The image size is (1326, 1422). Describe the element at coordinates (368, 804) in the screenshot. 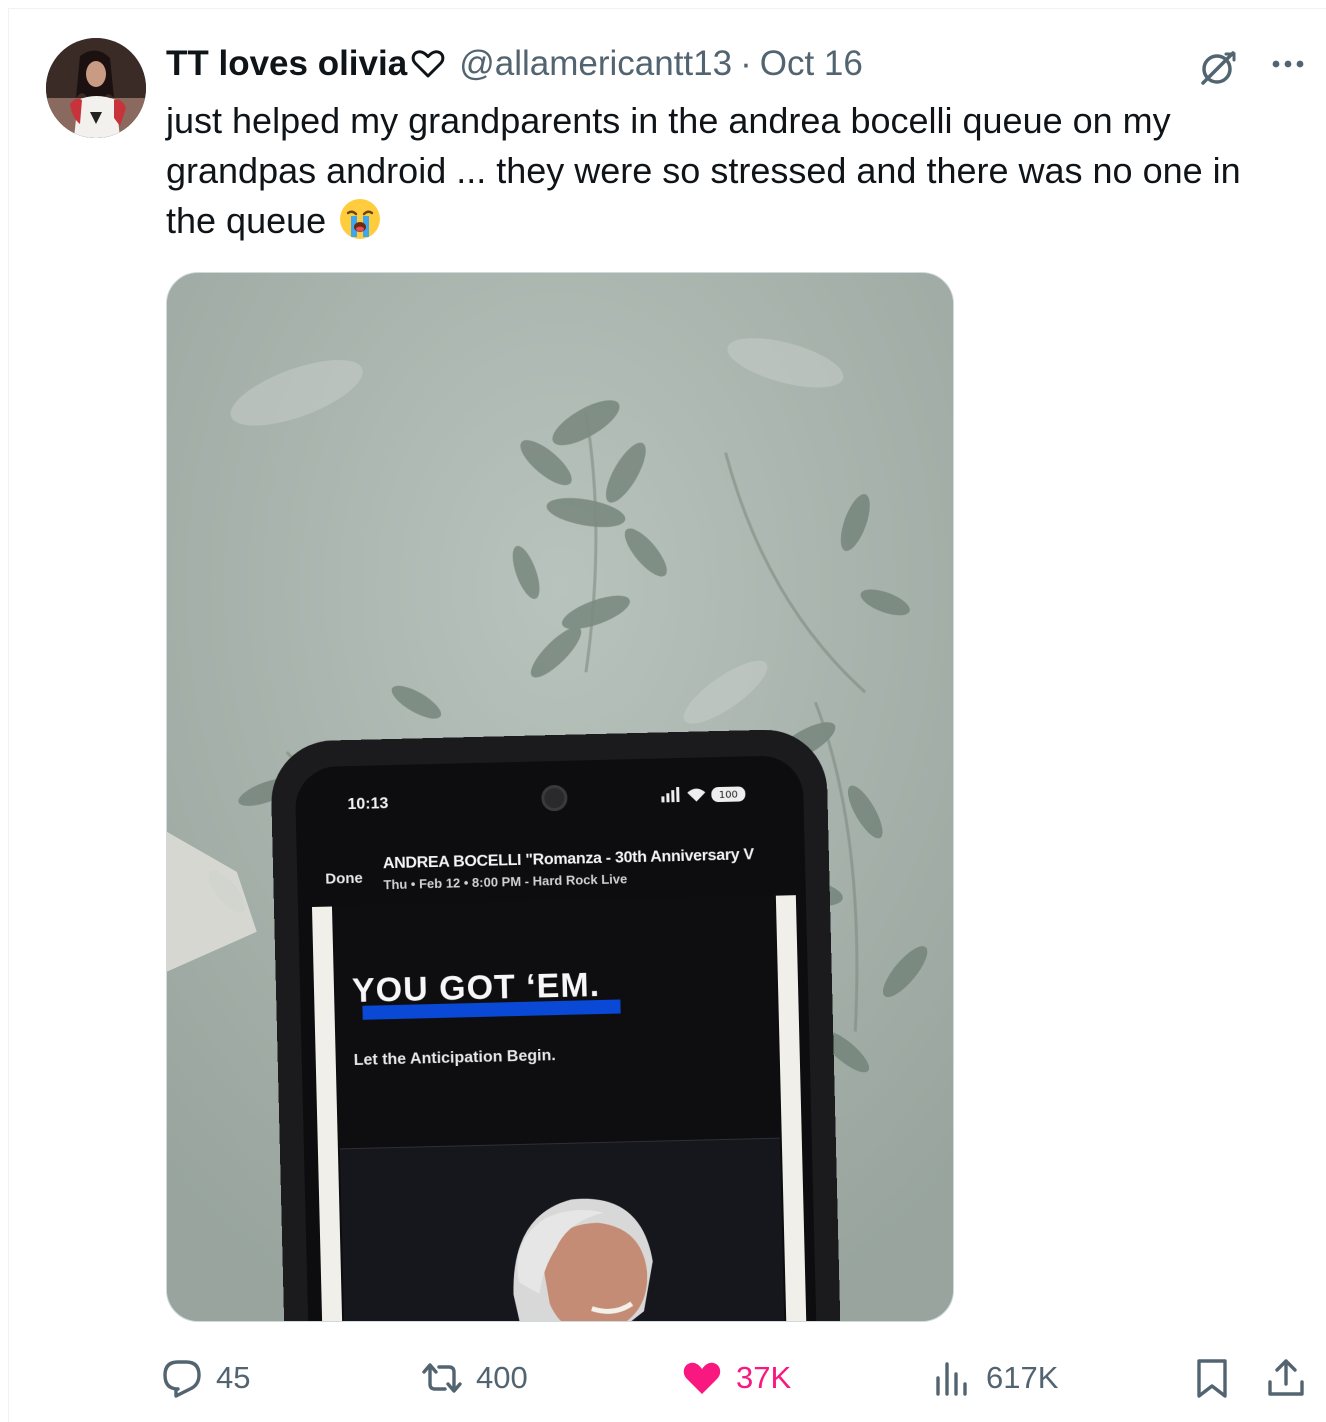

I see `phone-status-time: 10:13` at that location.